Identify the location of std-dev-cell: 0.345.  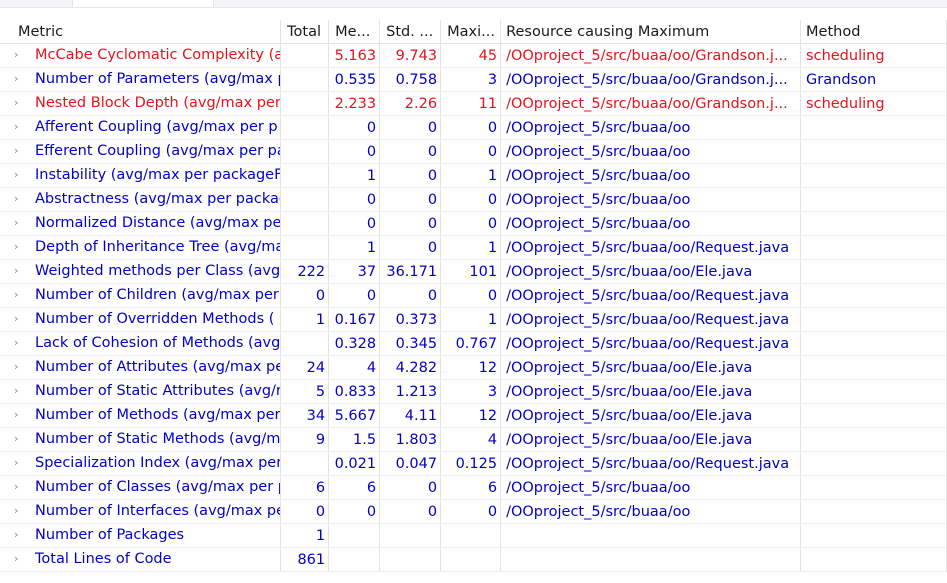
(410, 343).